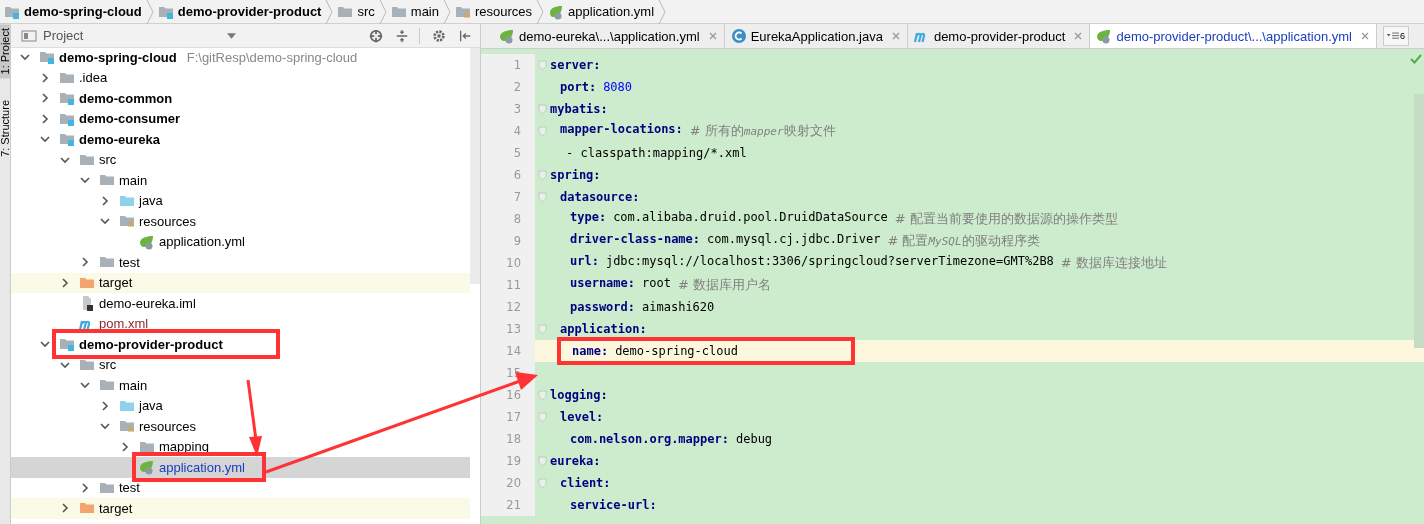 This screenshot has height=524, width=1424. Describe the element at coordinates (77, 12) in the screenshot. I see `breadcrumb-item: demo-spring-cloud` at that location.